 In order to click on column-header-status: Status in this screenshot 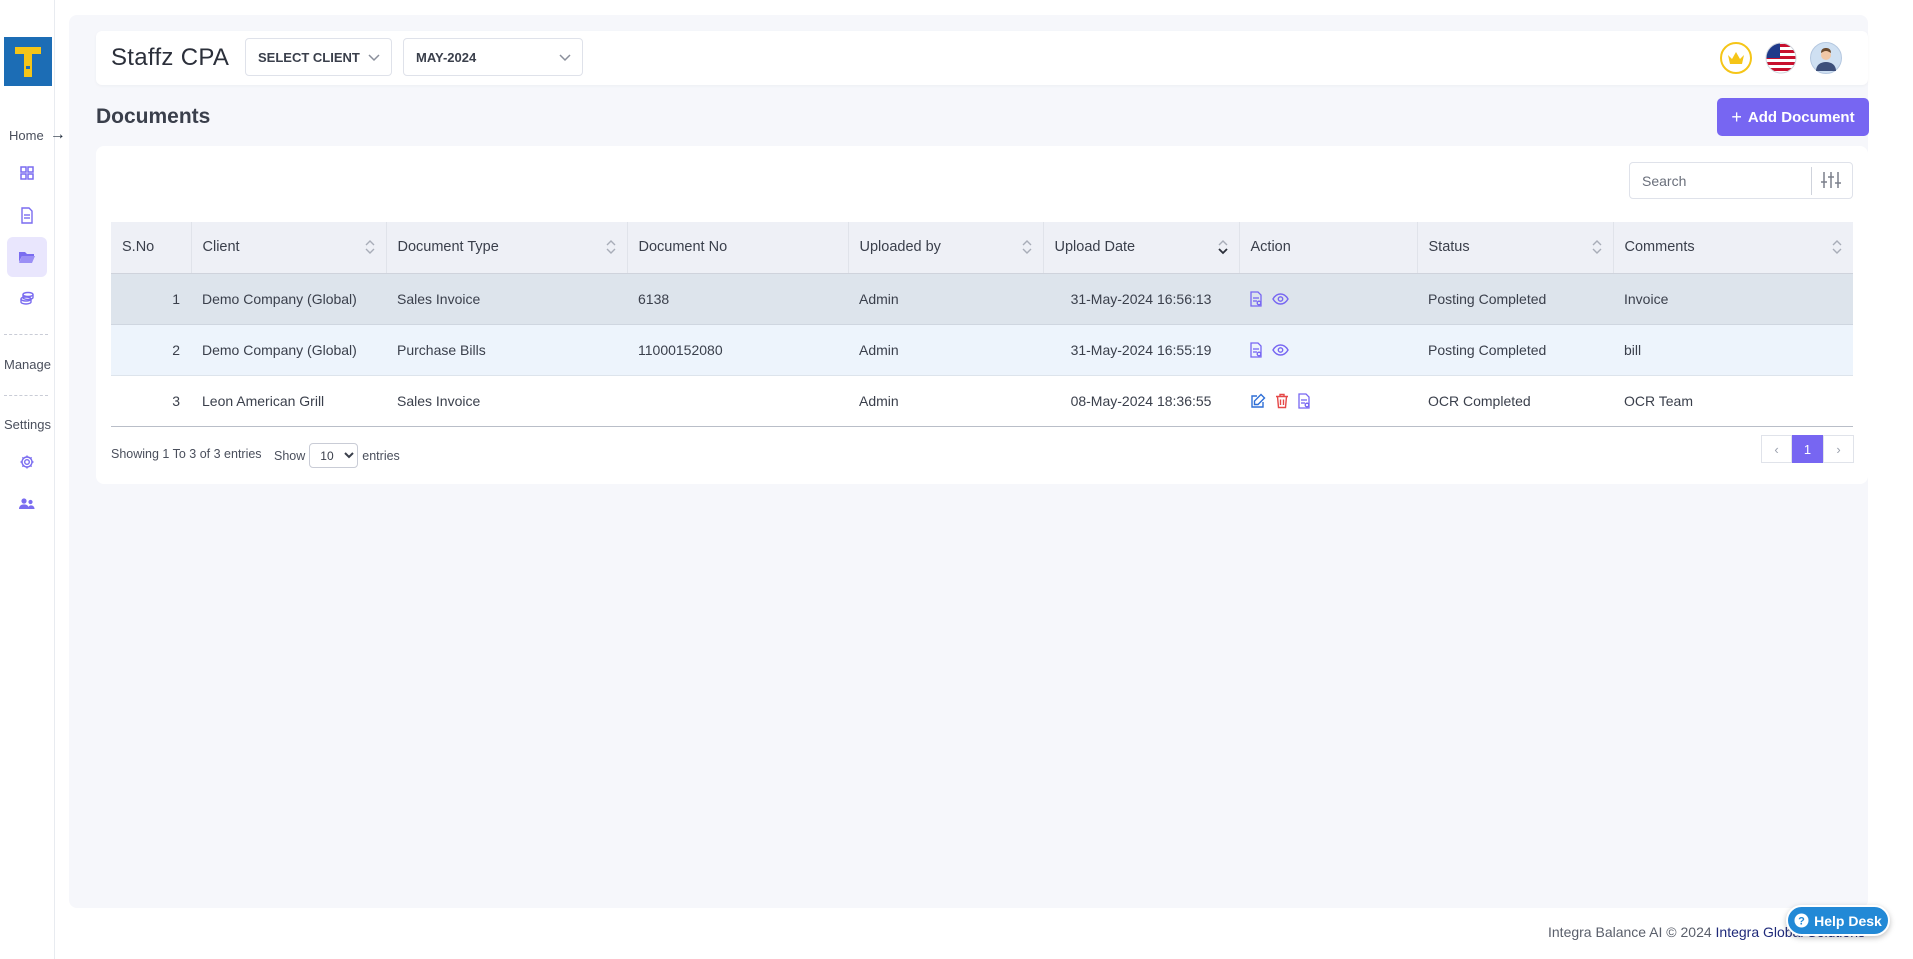, I will do `click(1514, 248)`.